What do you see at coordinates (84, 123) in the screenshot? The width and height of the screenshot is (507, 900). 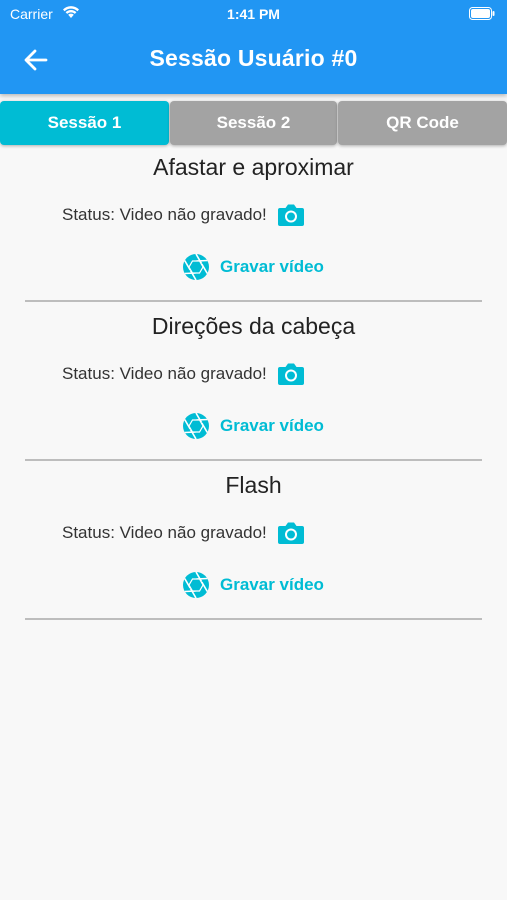 I see `tab-sessao-1: Sessão 1` at bounding box center [84, 123].